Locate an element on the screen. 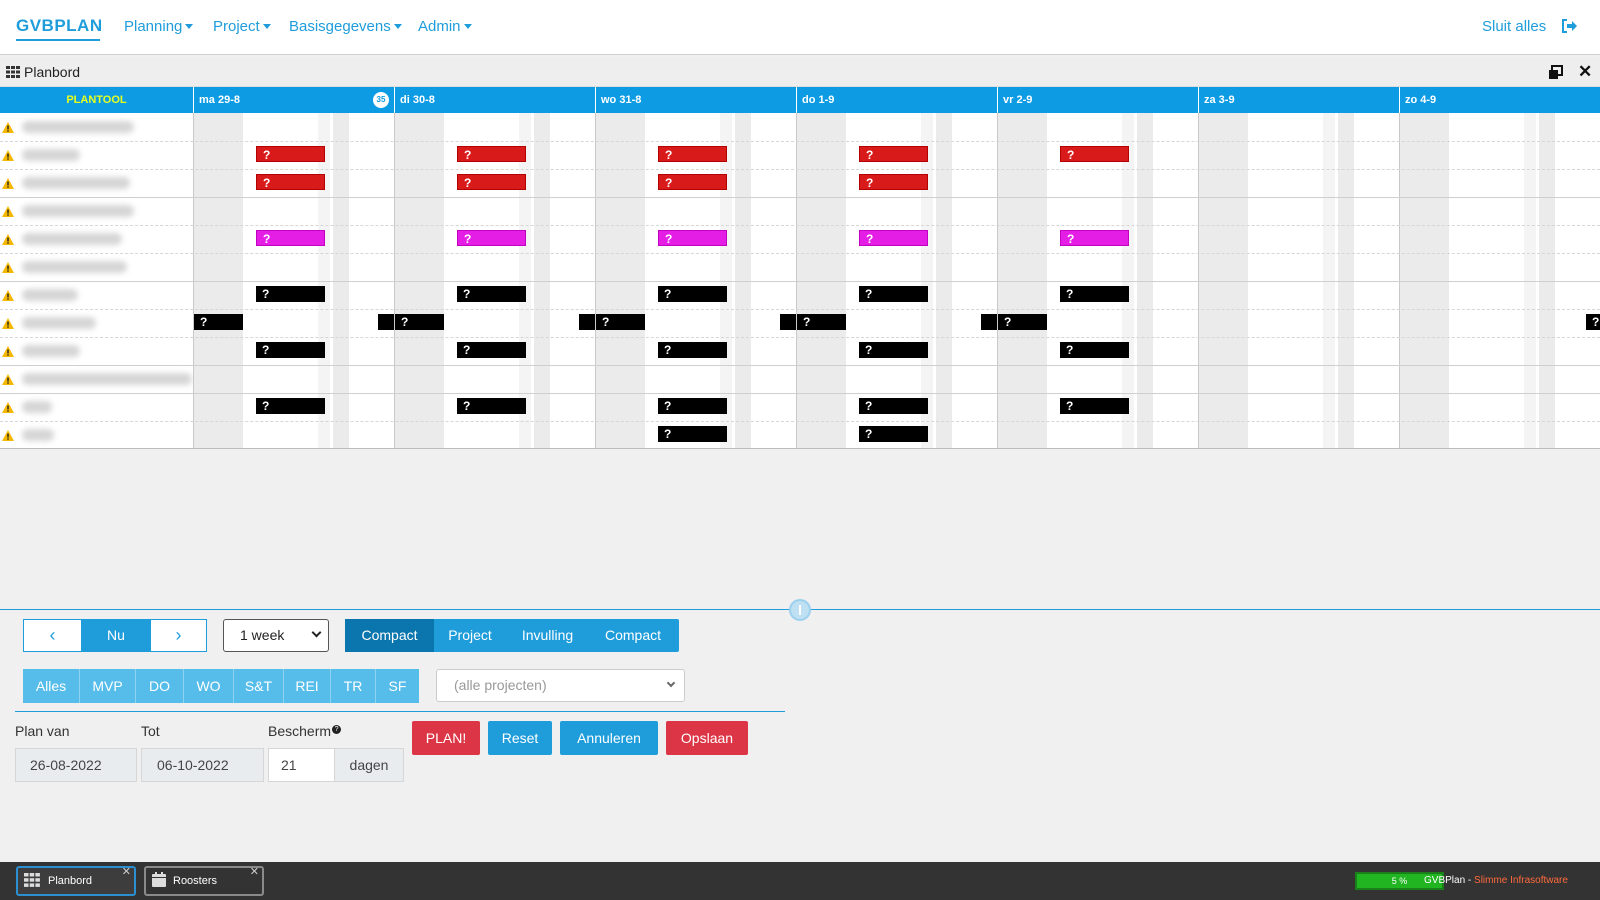  menu-planning: Planning is located at coordinates (159, 26).